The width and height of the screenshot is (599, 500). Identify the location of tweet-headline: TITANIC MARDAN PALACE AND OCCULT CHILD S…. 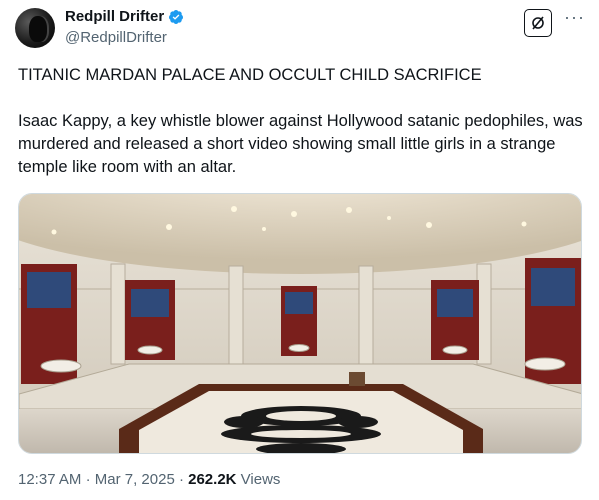
(250, 75).